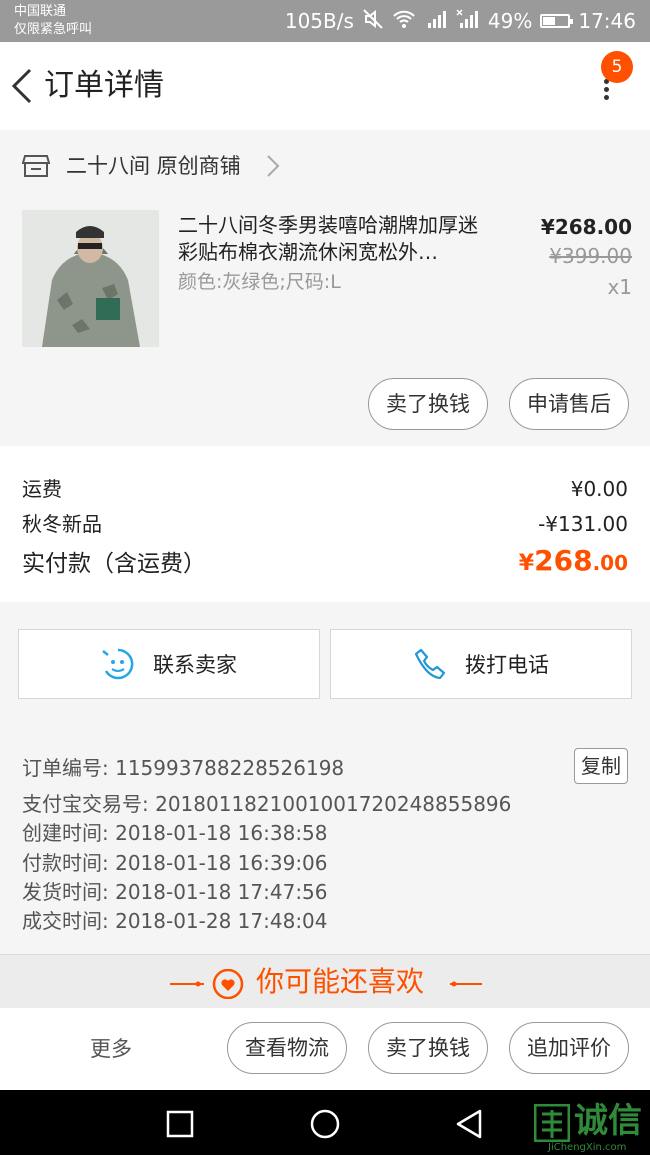  Describe the element at coordinates (42, 489) in the screenshot. I see `shipping-label: 运费` at that location.